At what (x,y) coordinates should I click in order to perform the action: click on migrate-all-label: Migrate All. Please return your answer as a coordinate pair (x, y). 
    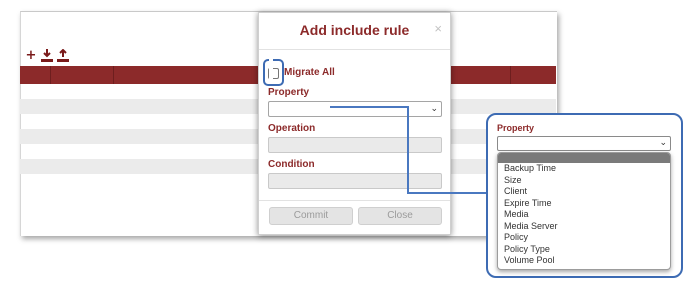
    Looking at the image, I should click on (309, 72).